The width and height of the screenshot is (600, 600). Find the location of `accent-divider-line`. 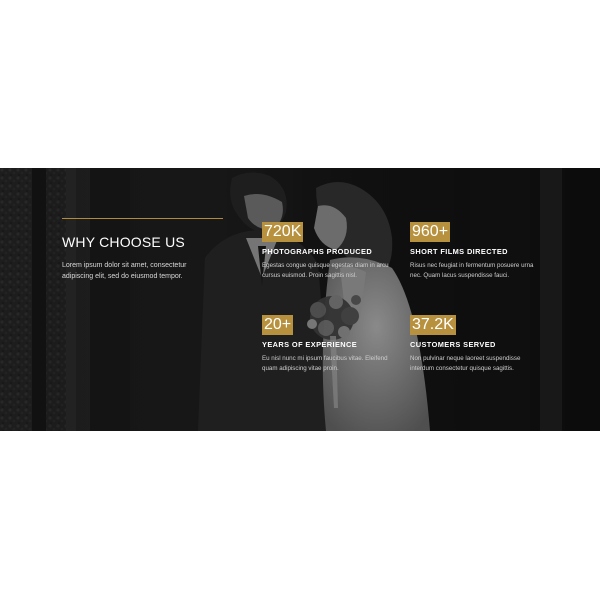

accent-divider-line is located at coordinates (142, 218).